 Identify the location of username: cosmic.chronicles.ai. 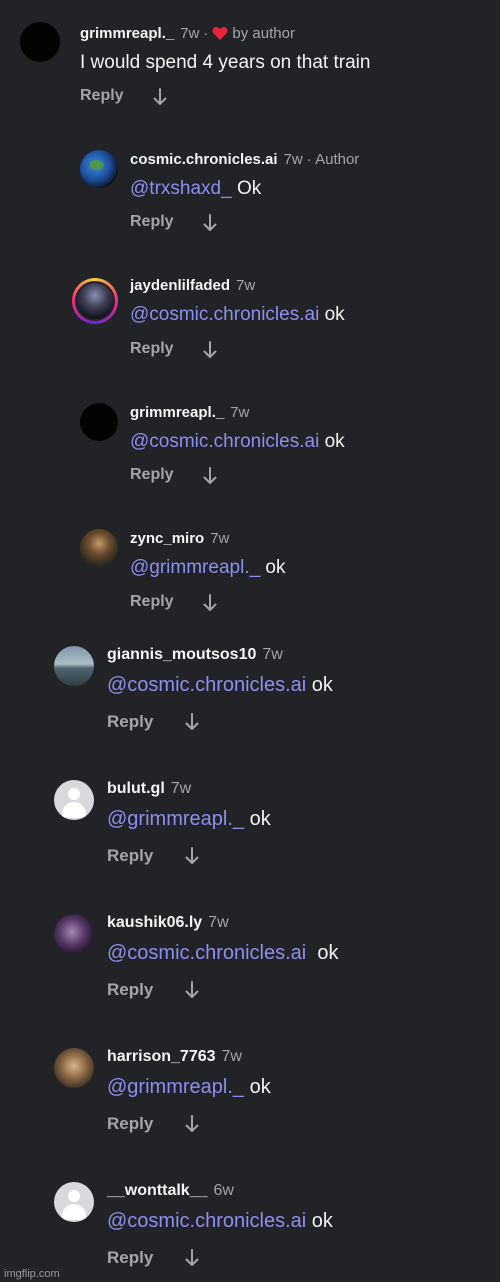
(204, 159).